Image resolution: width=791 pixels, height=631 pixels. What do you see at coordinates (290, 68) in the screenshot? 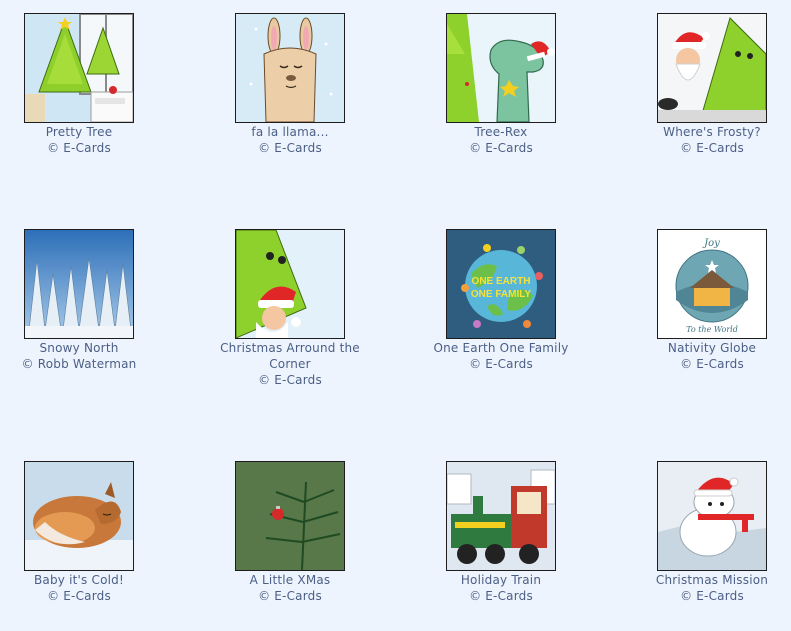
I see `llama-icon` at bounding box center [290, 68].